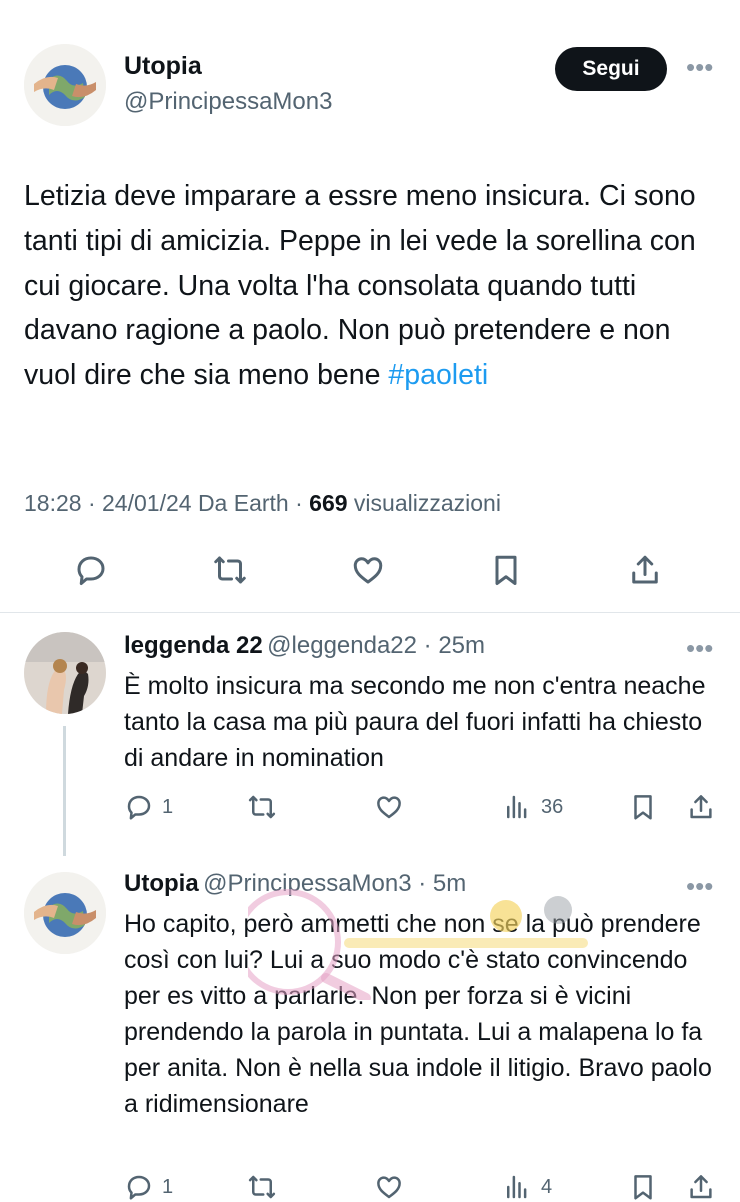  I want to click on views-label: visualizzazioni, so click(427, 503).